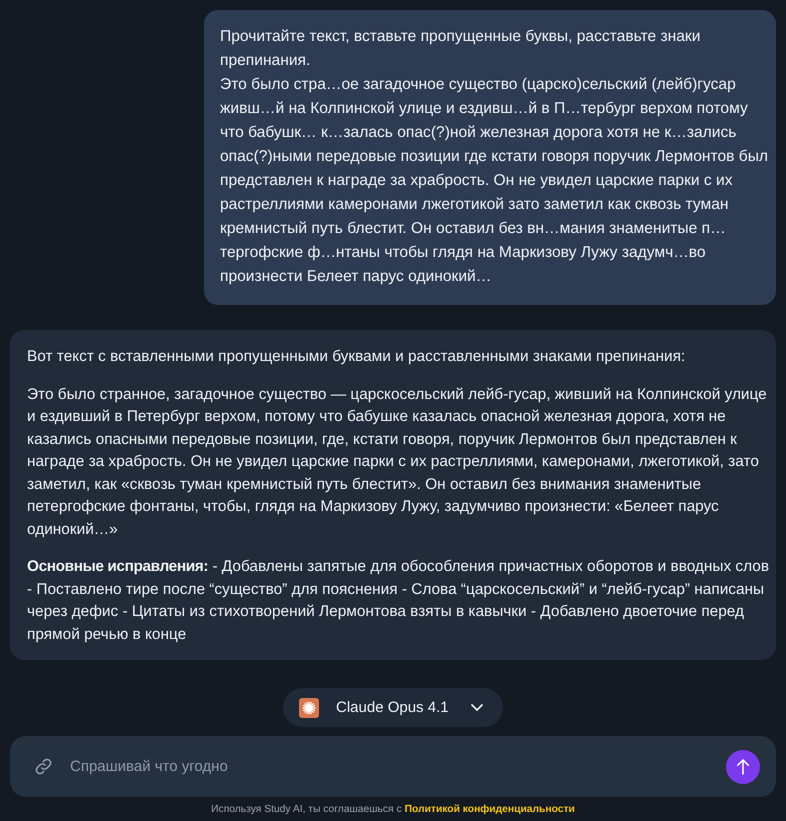  I want to click on consent-text: Используя Study AI, ты соглашаешься с, so click(306, 809).